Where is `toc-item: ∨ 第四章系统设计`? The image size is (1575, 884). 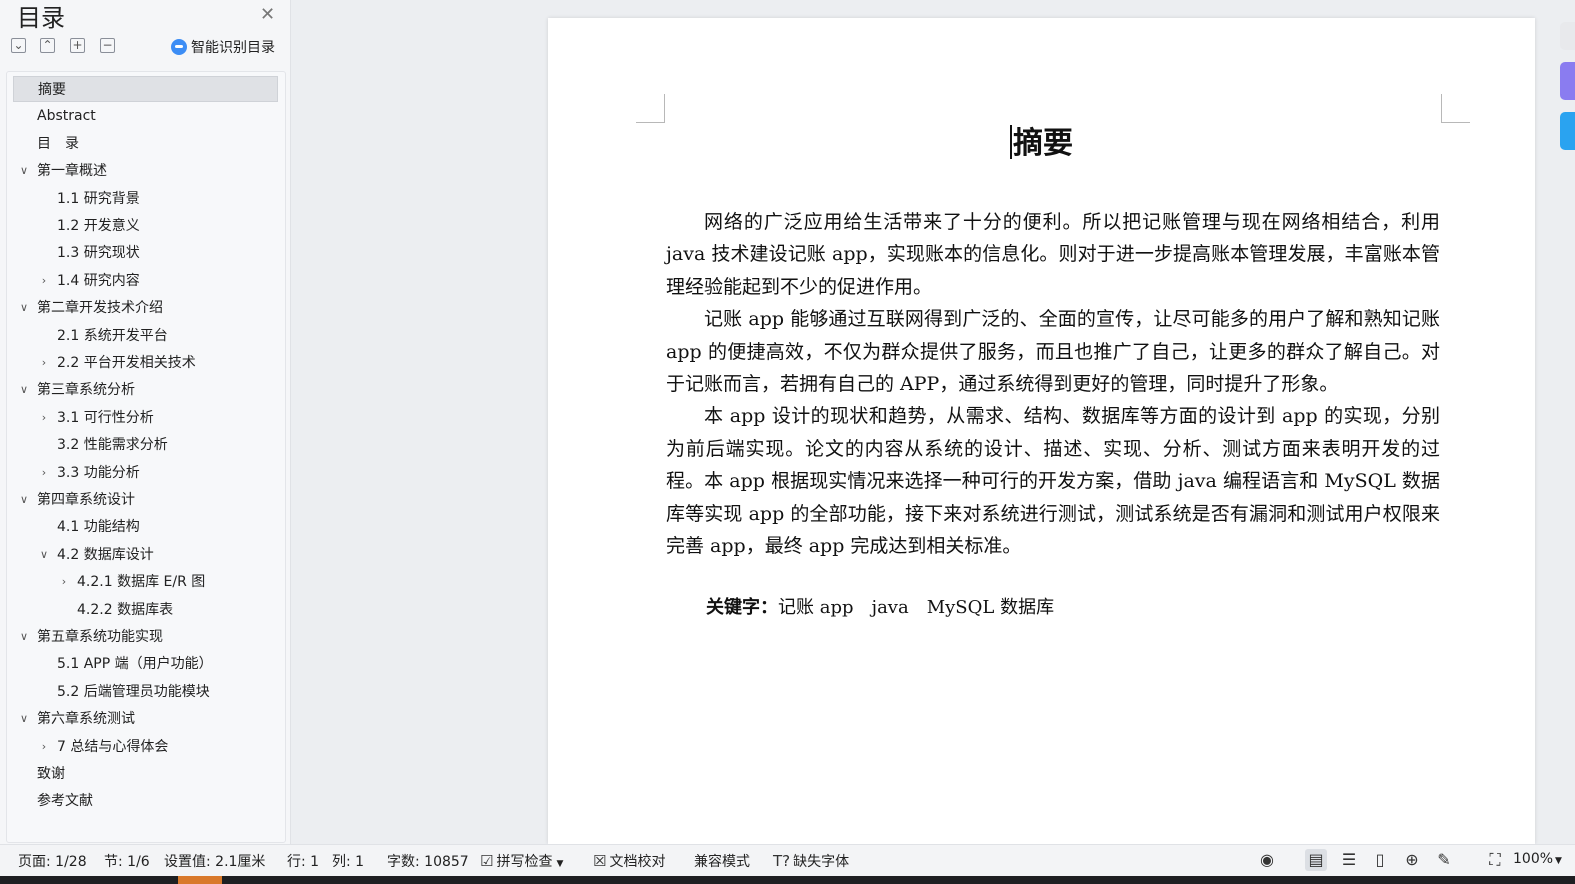 toc-item: ∨ 第四章系统设计 is located at coordinates (145, 500).